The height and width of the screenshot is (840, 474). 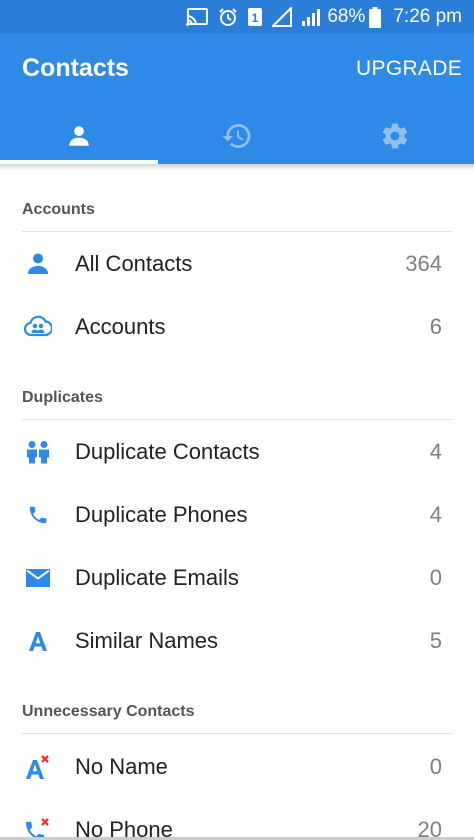 What do you see at coordinates (58, 209) in the screenshot?
I see `section-header-accounts: Accounts` at bounding box center [58, 209].